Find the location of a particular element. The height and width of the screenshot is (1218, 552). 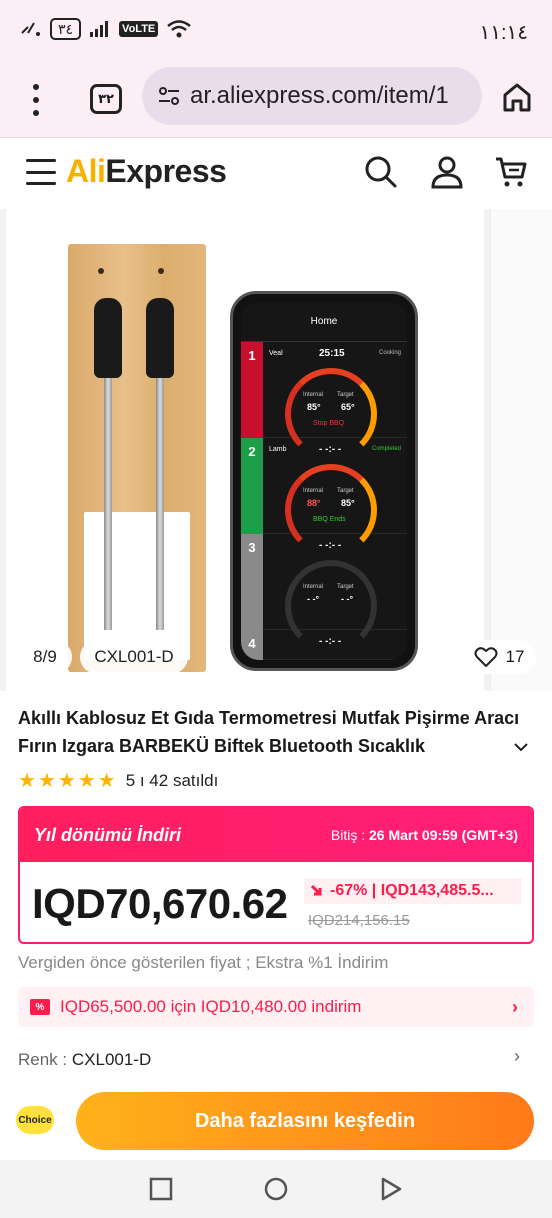

home-nav-icon is located at coordinates (276, 1189).